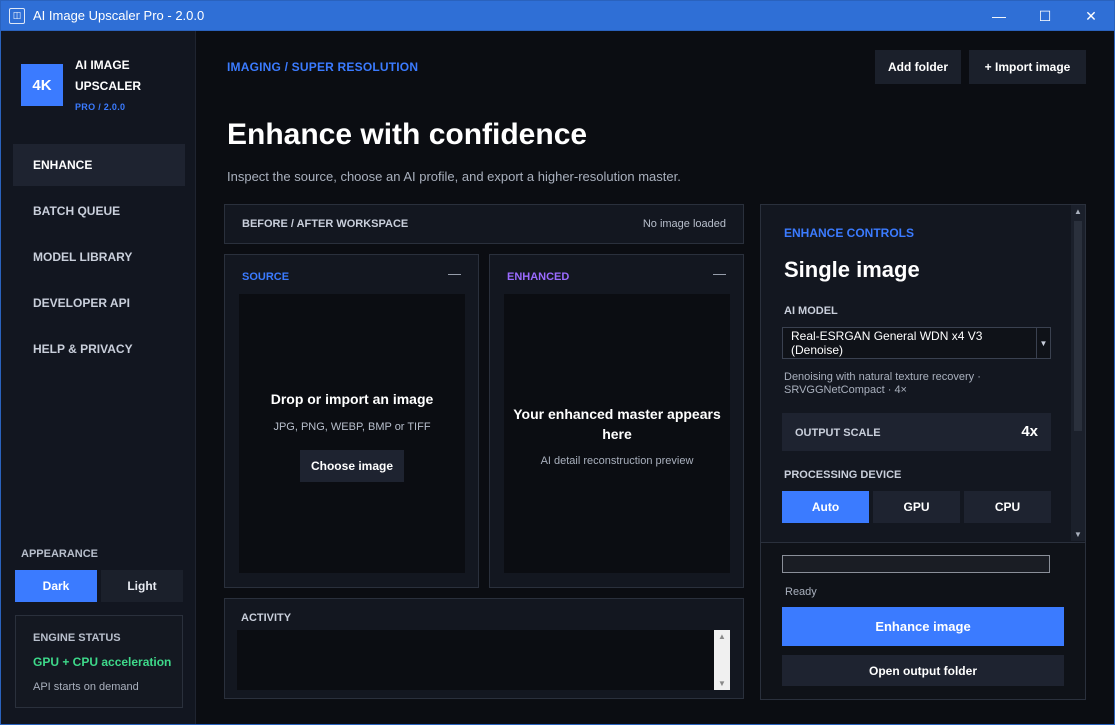 The image size is (1115, 725). I want to click on activity-label: ACTIVITY, so click(266, 618).